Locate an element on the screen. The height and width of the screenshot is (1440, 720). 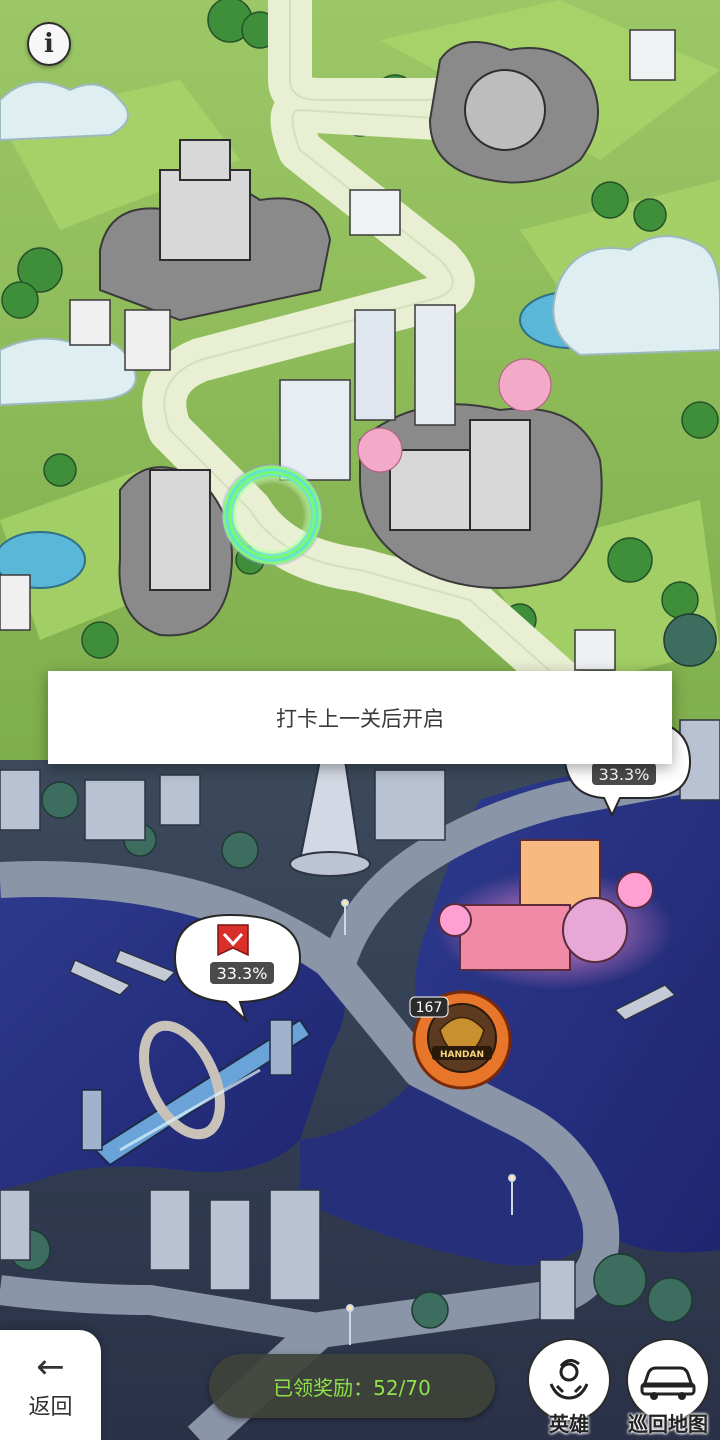
player-level: 167 is located at coordinates (429, 1008).